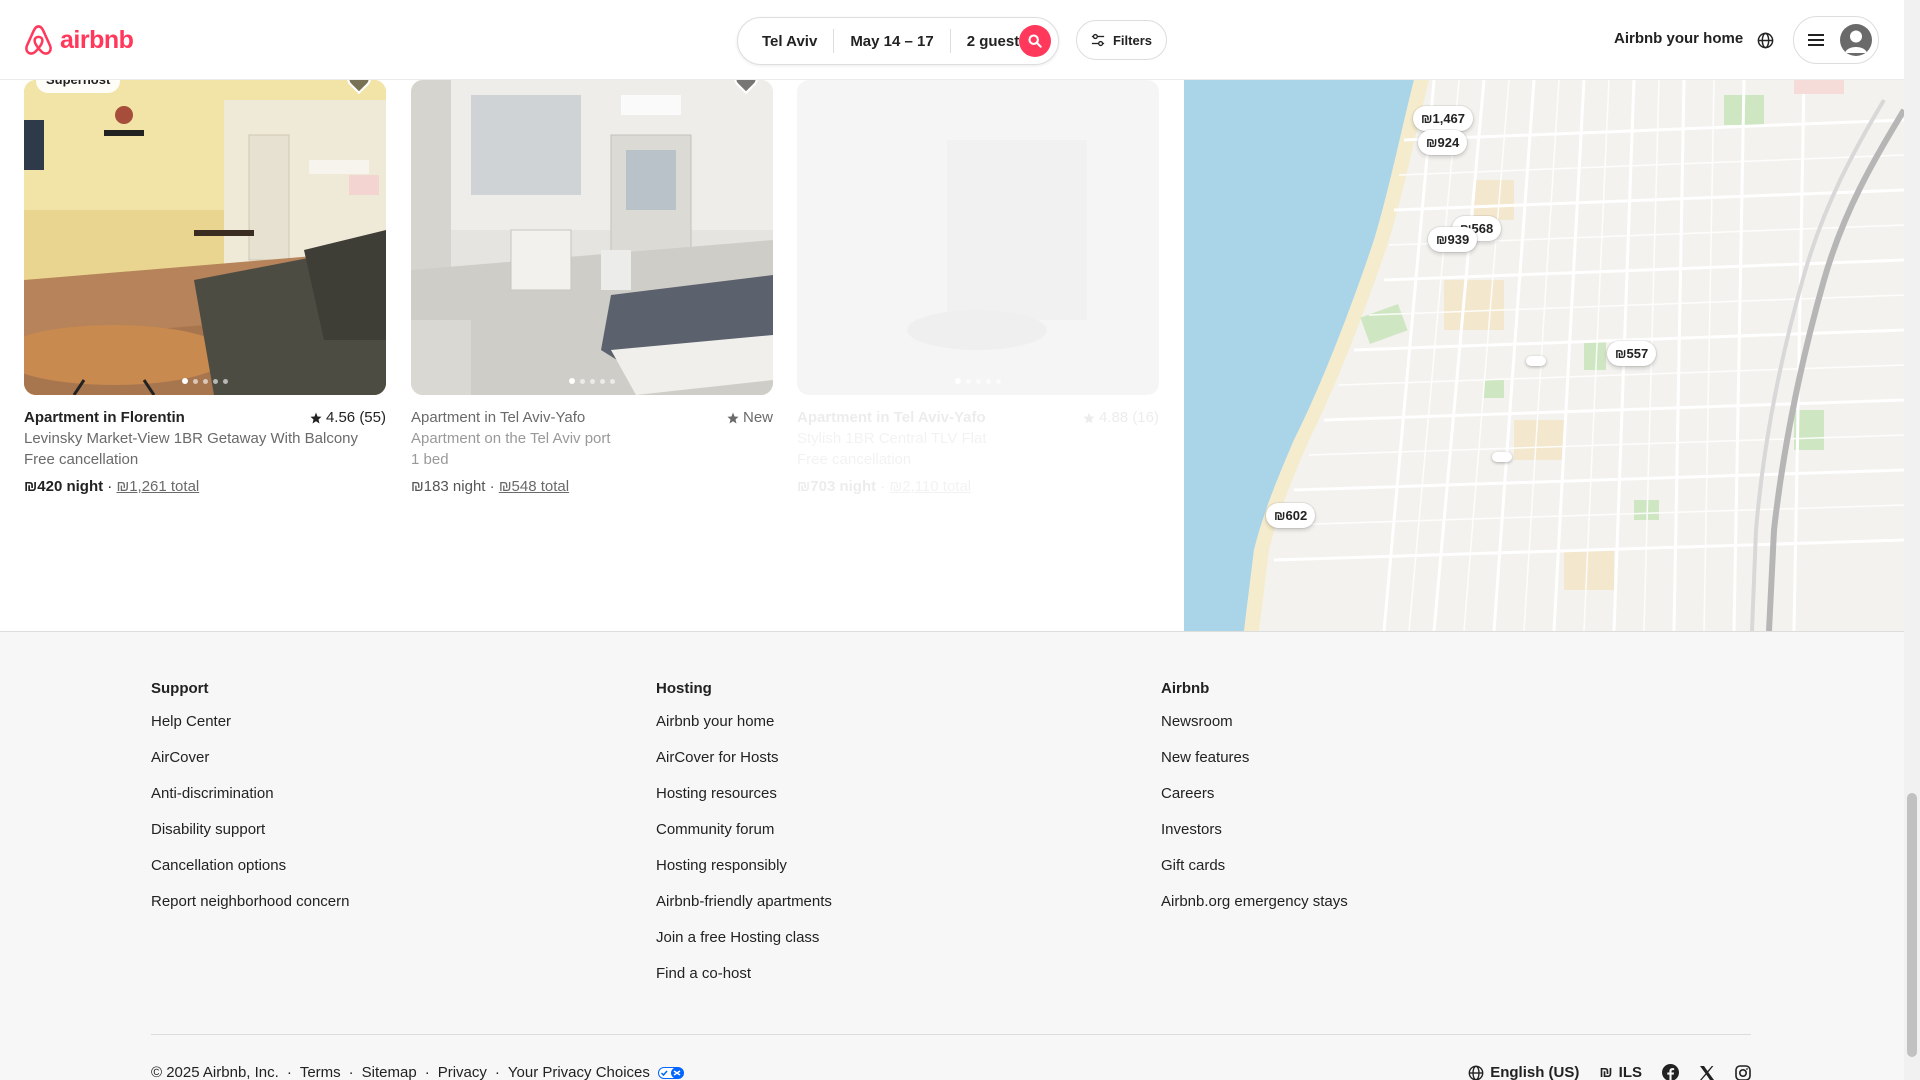 The height and width of the screenshot is (1080, 1920). Describe the element at coordinates (891, 41) in the screenshot. I see `search-dates: May 14 – 17` at that location.